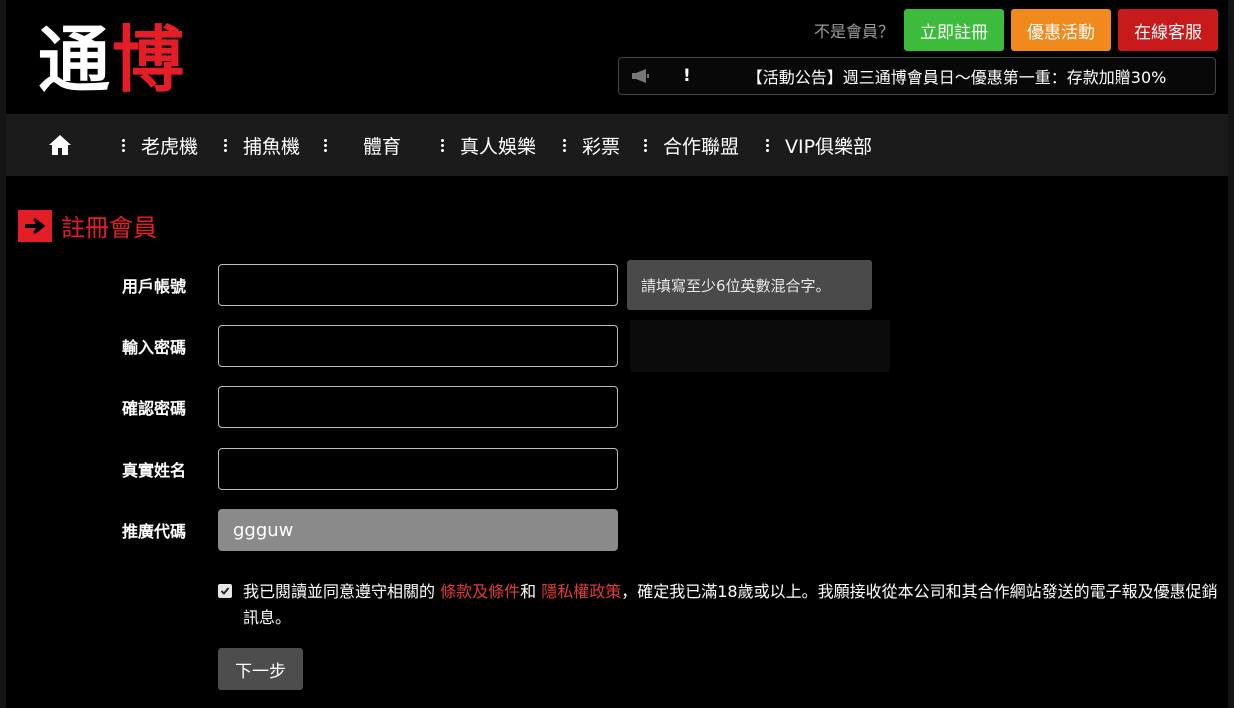 The image size is (1234, 708). What do you see at coordinates (643, 76) in the screenshot?
I see `megaphone-icon` at bounding box center [643, 76].